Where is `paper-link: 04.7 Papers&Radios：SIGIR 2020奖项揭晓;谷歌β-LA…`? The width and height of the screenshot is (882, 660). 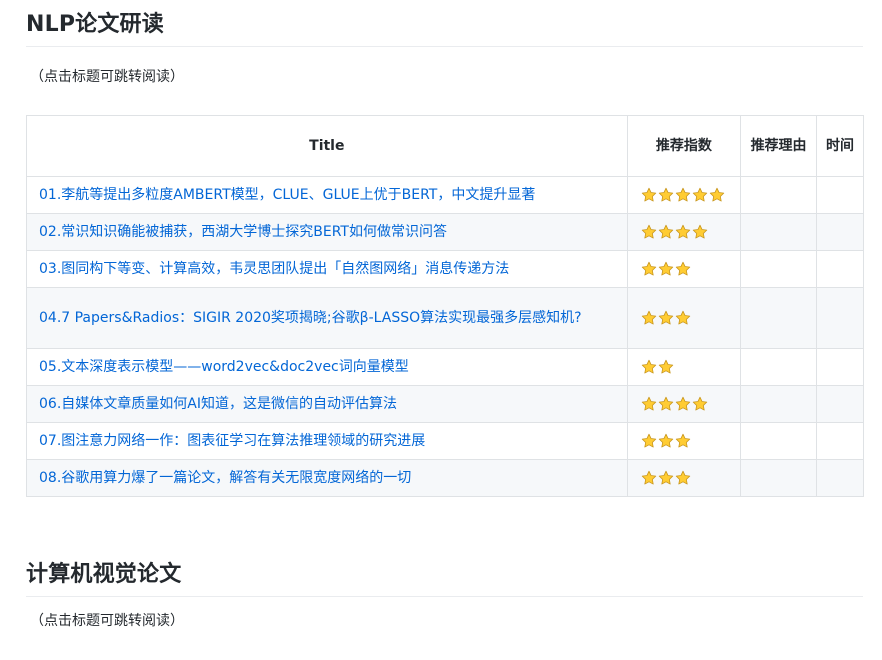 paper-link: 04.7 Papers&Radios：SIGIR 2020奖项揭晓;谷歌β-LA… is located at coordinates (327, 318).